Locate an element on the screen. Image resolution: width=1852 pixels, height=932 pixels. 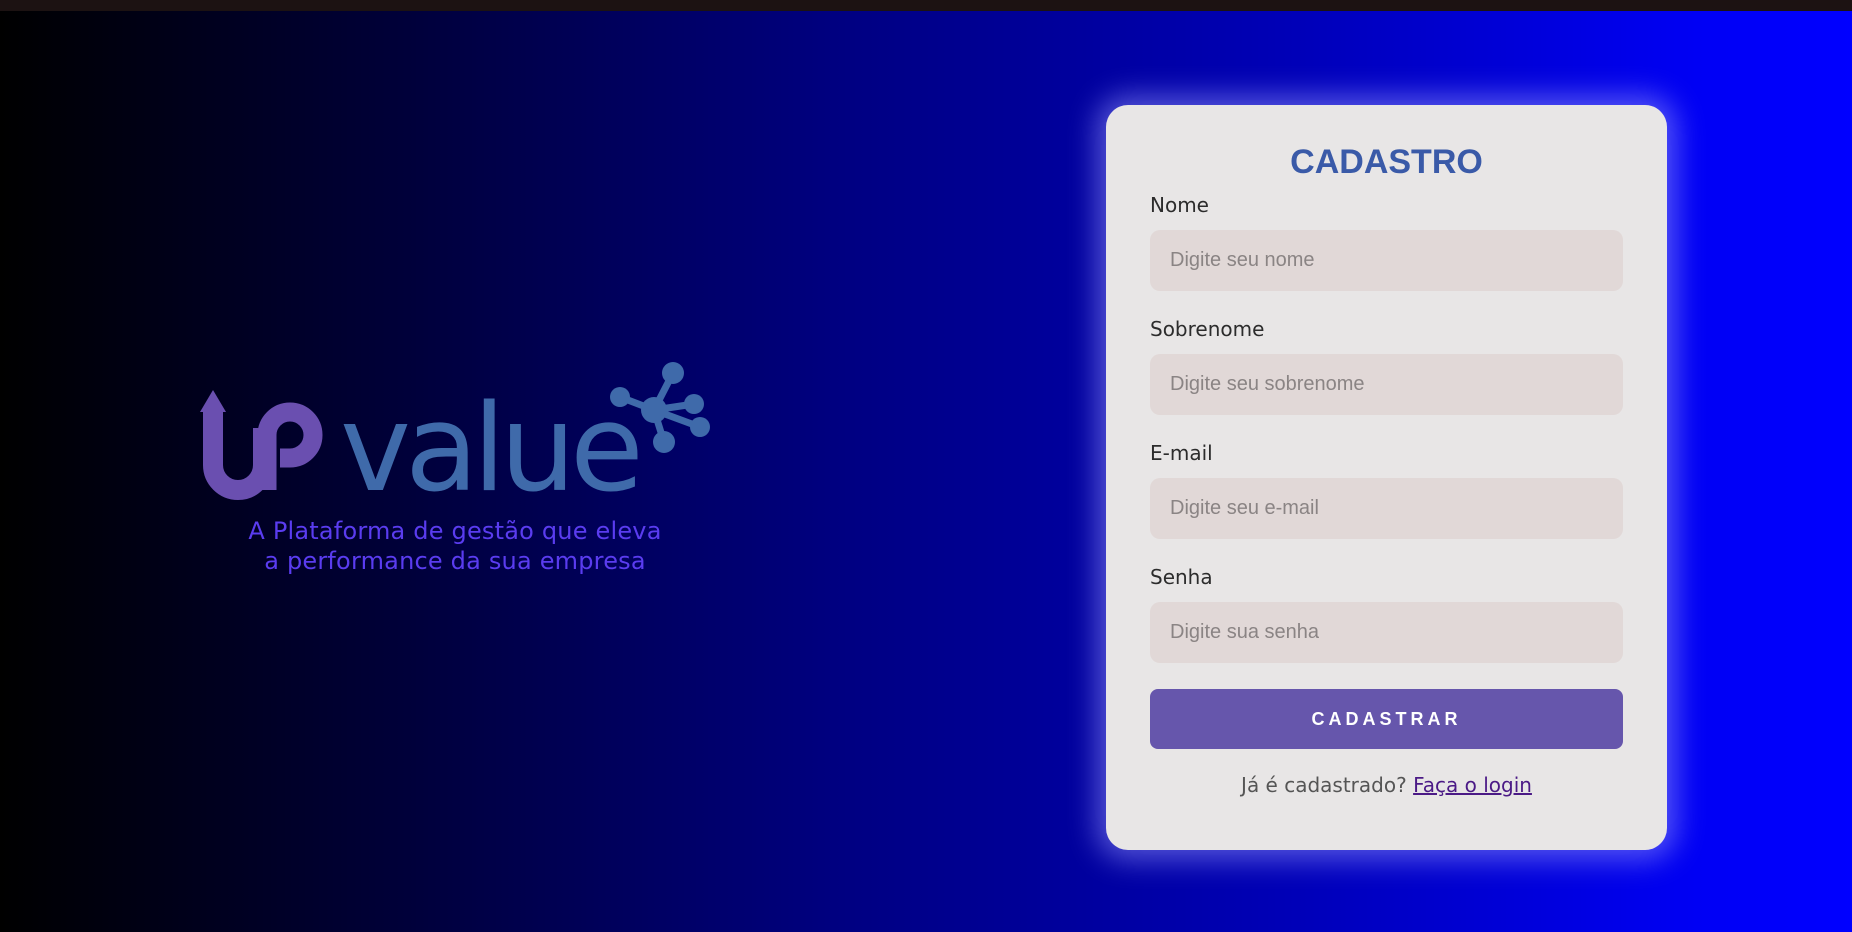
top-bar is located at coordinates (926, 5).